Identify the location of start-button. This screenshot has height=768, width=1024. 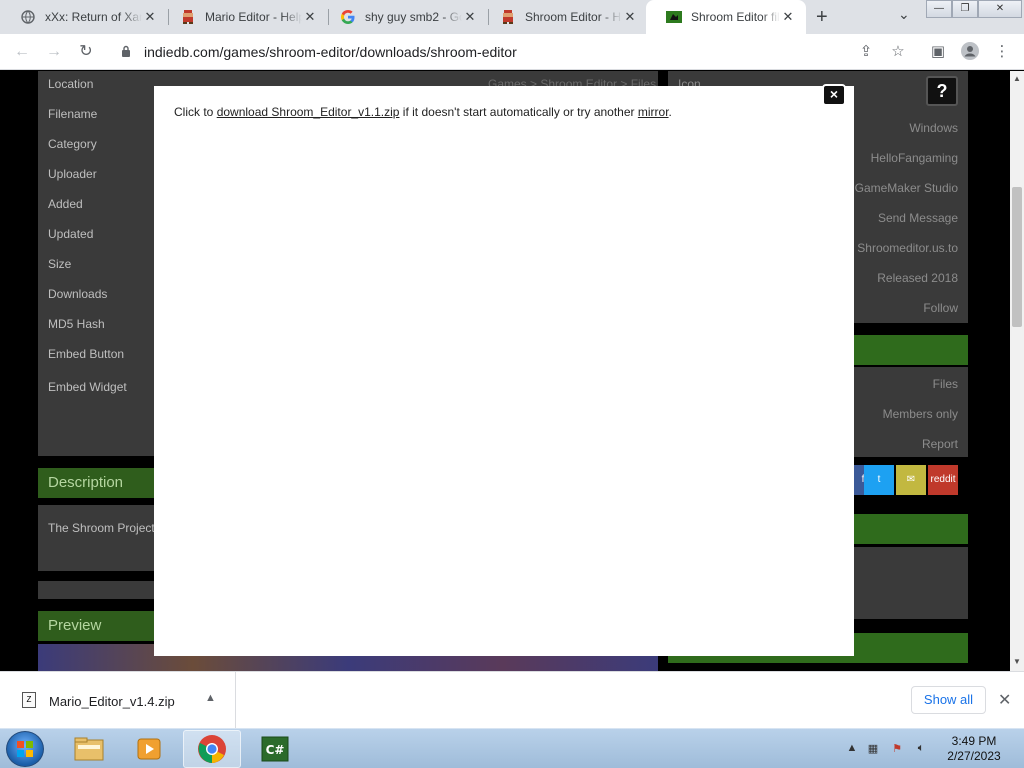
(25, 749).